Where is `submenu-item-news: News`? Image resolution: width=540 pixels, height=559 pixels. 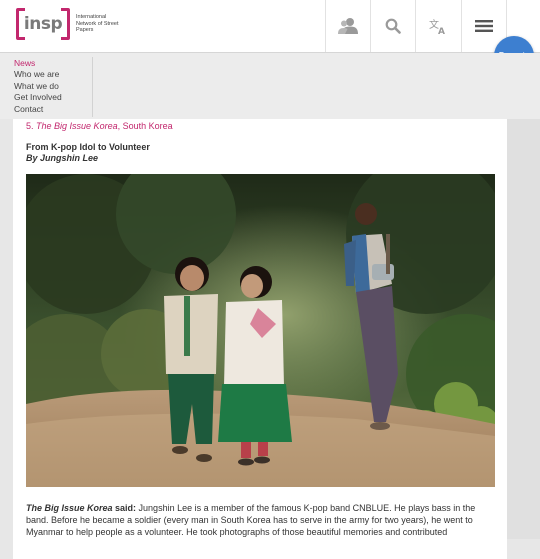 submenu-item-news: News is located at coordinates (38, 63).